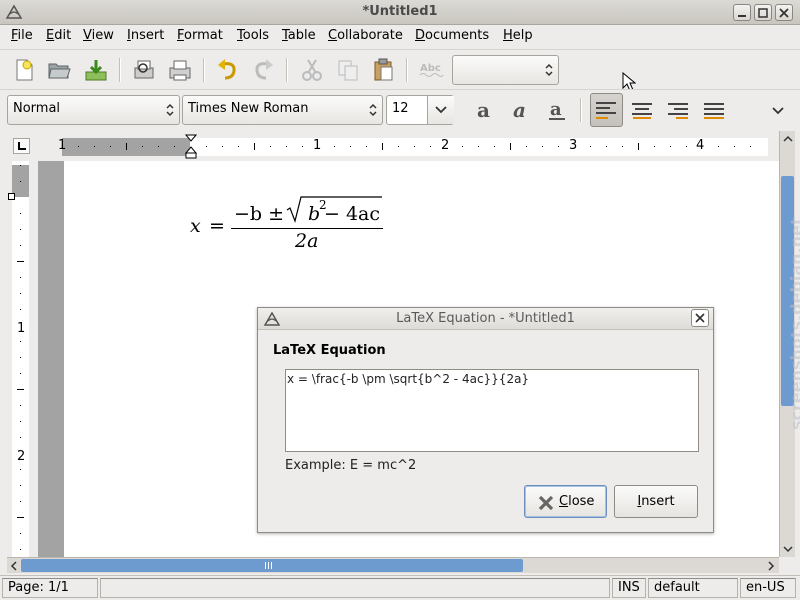 This screenshot has width=800, height=600. What do you see at coordinates (290, 224) in the screenshot?
I see `equation-image: x = −b ± b 2 − 4ac 2a` at bounding box center [290, 224].